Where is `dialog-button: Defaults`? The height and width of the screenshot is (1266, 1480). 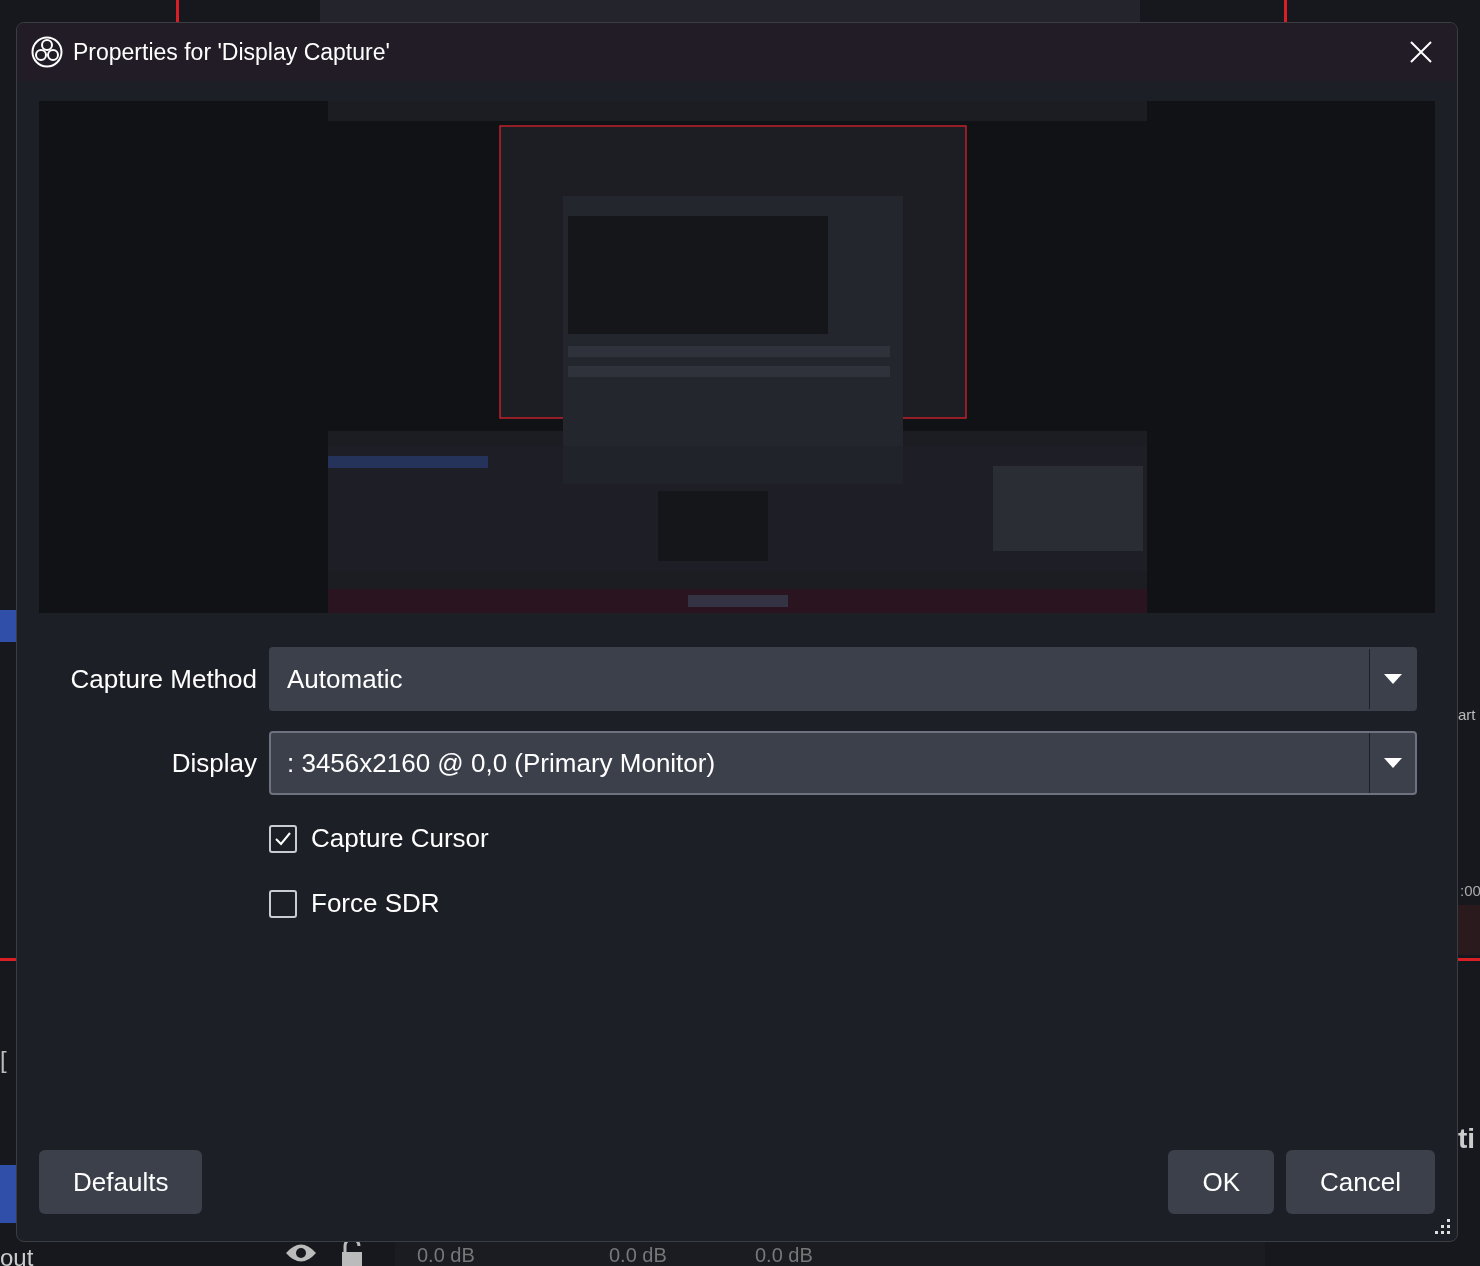 dialog-button: Defaults is located at coordinates (121, 1182).